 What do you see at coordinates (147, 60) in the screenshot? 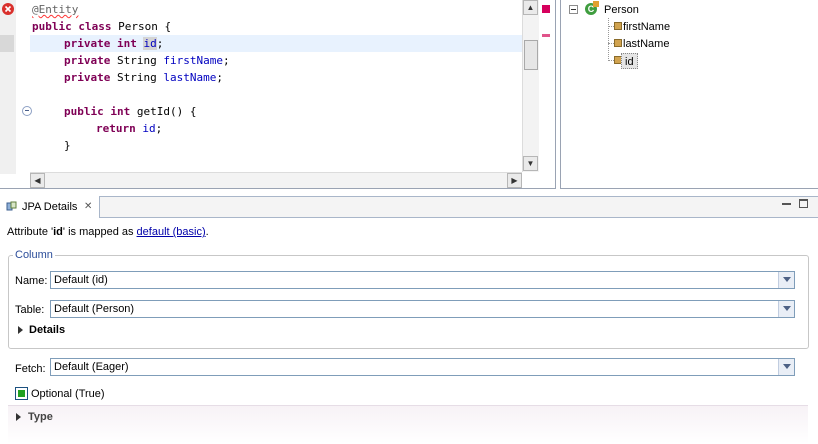
I see `code-line-4: private String firstName;` at bounding box center [147, 60].